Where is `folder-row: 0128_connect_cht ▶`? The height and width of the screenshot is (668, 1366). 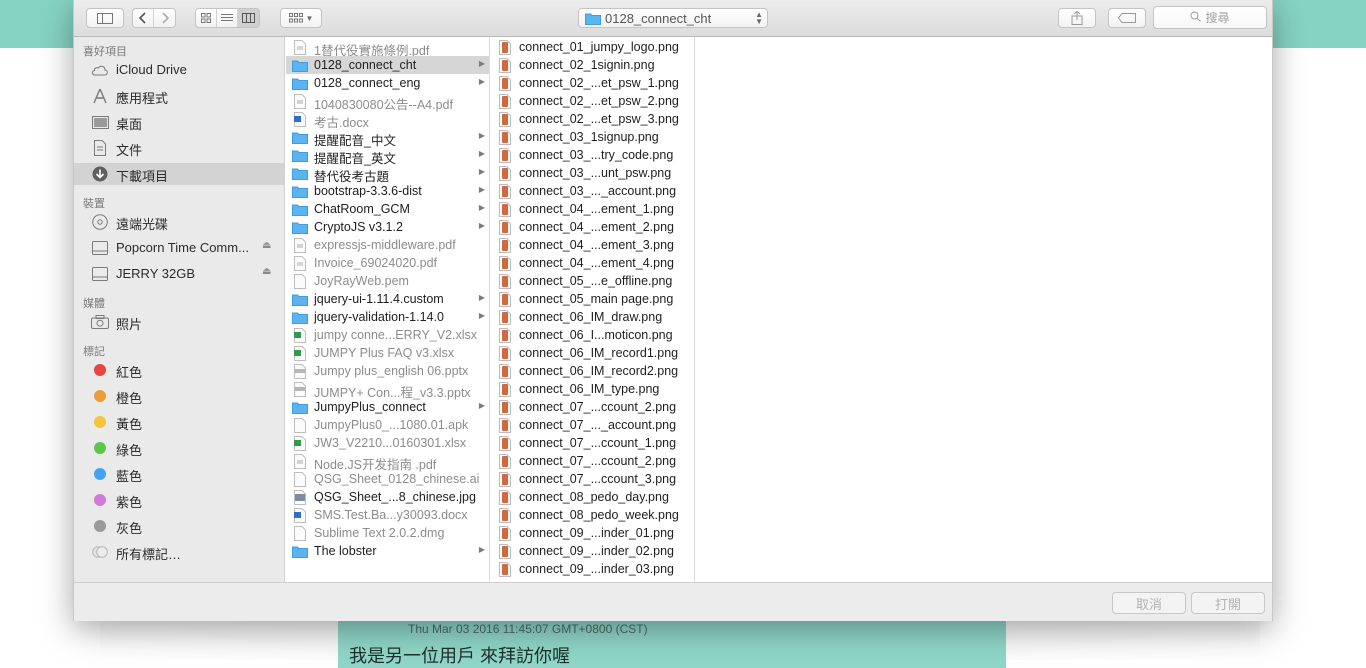 folder-row: 0128_connect_cht ▶ is located at coordinates (387, 65).